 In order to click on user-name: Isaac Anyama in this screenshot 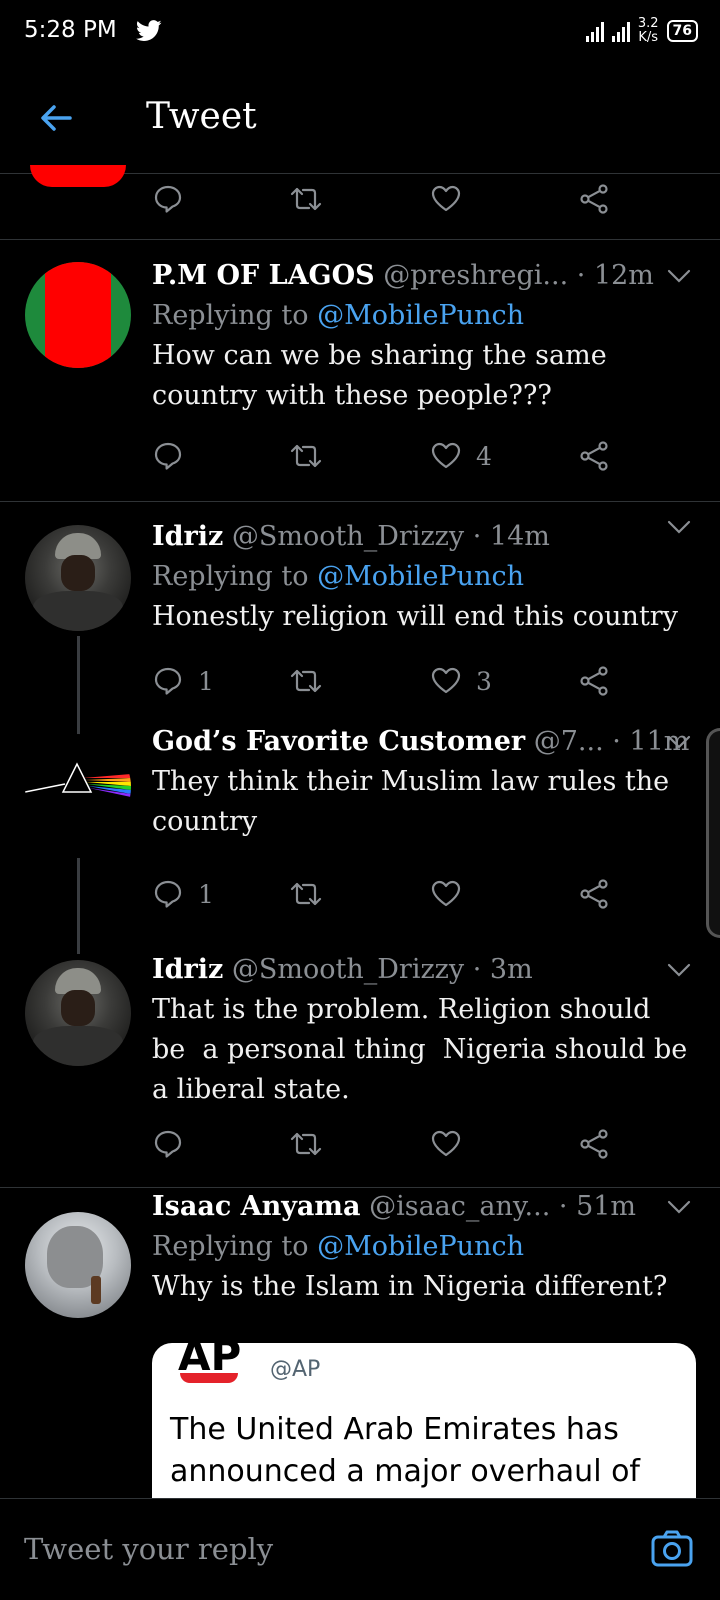, I will do `click(256, 1206)`.